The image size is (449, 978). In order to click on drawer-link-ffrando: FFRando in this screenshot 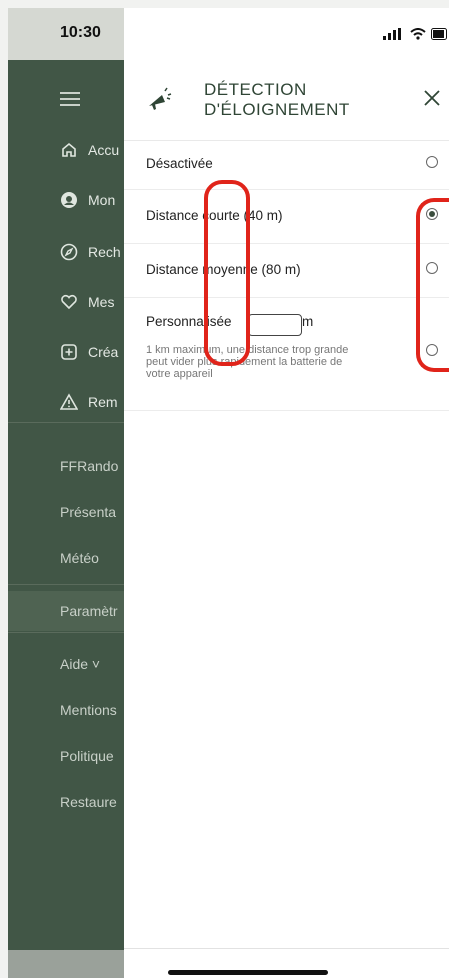, I will do `click(89, 466)`.